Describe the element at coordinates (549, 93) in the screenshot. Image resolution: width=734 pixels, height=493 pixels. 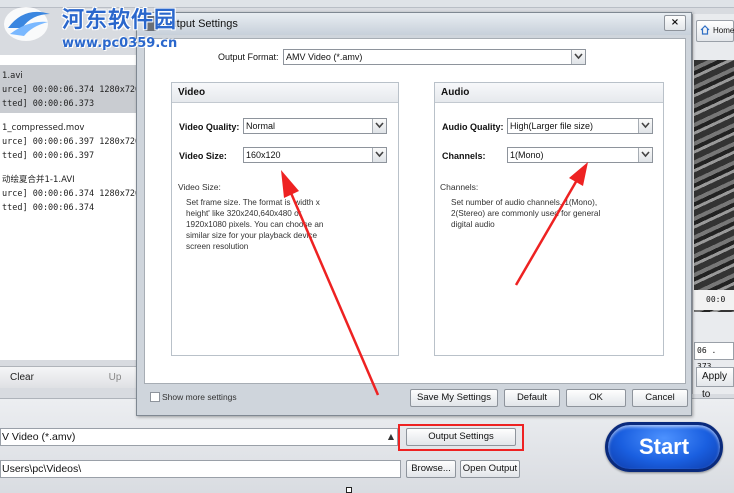
I see `audio-heading: Audio` at that location.